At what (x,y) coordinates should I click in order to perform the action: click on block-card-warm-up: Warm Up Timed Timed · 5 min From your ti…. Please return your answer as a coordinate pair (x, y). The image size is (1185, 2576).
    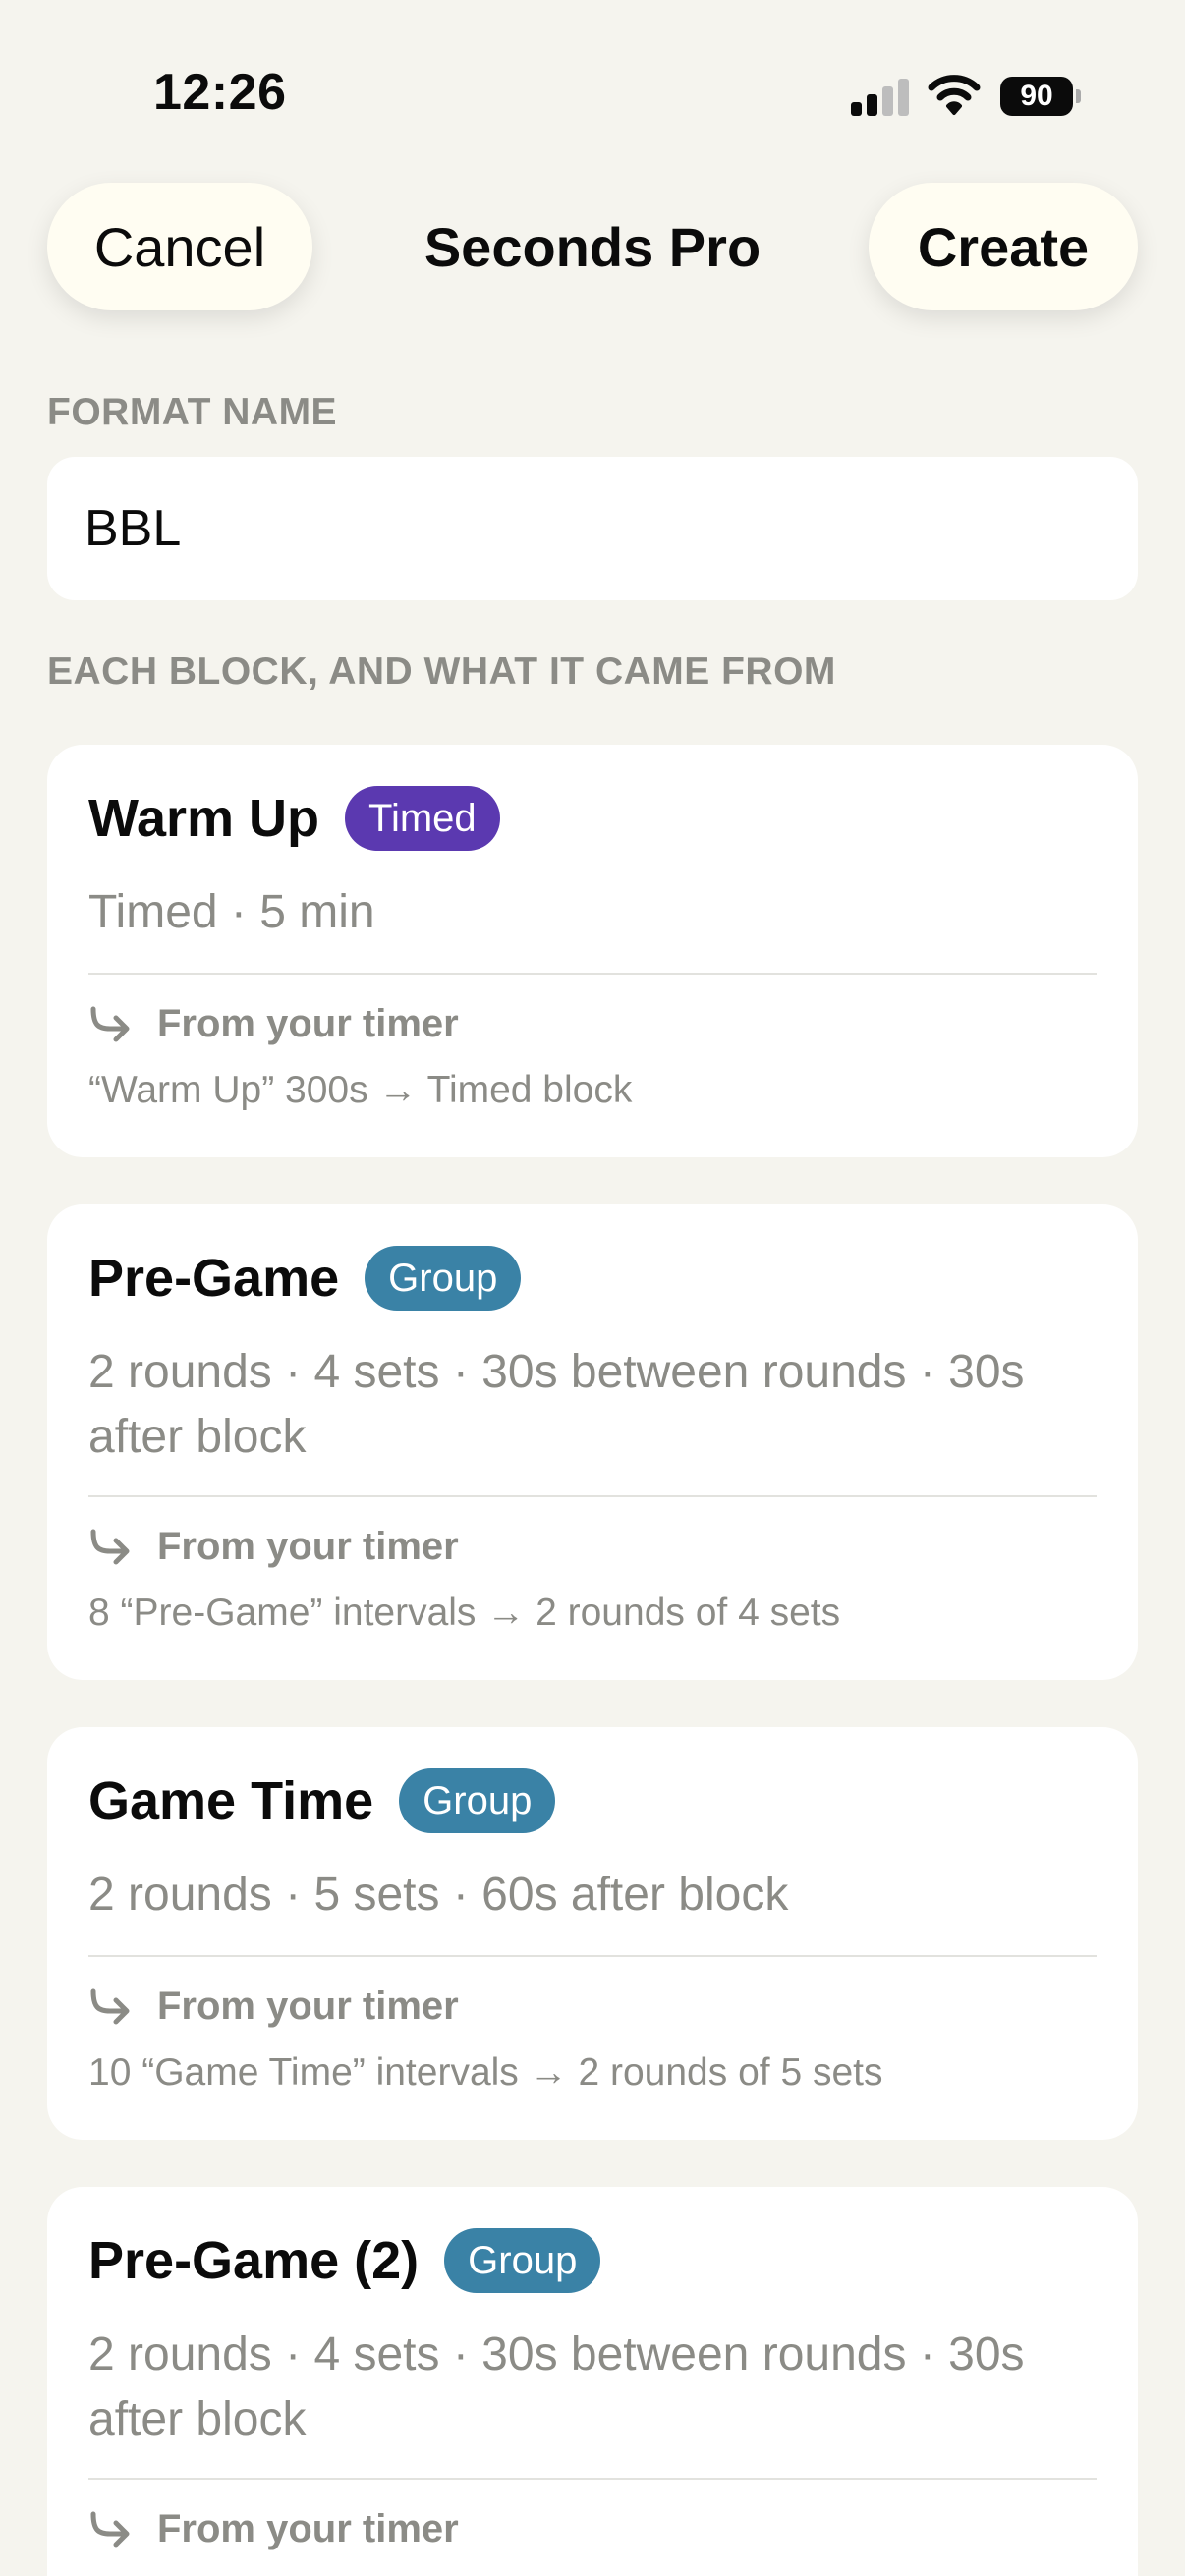
    Looking at the image, I should click on (592, 951).